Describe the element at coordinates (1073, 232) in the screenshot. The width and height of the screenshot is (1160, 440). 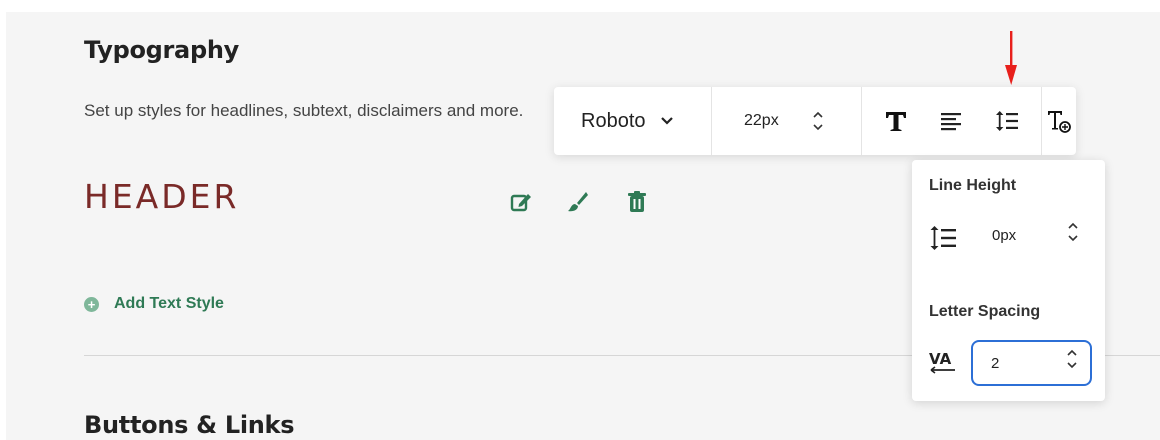
I see `line-height-stepper` at that location.